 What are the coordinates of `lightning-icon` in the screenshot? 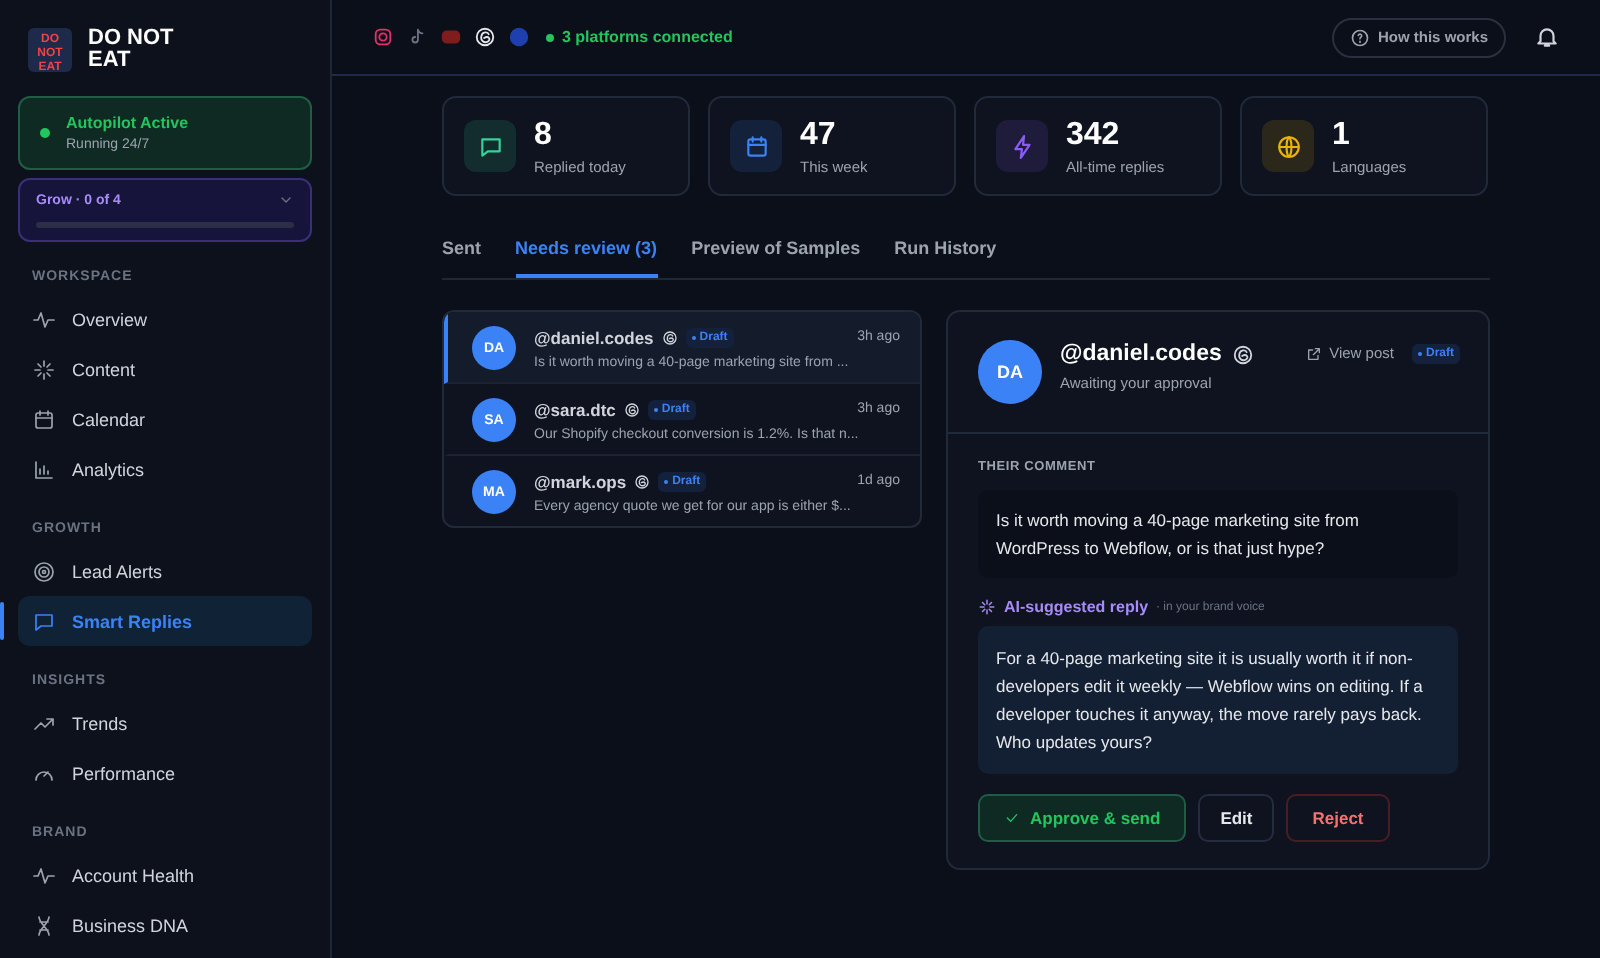 It's located at (1022, 146).